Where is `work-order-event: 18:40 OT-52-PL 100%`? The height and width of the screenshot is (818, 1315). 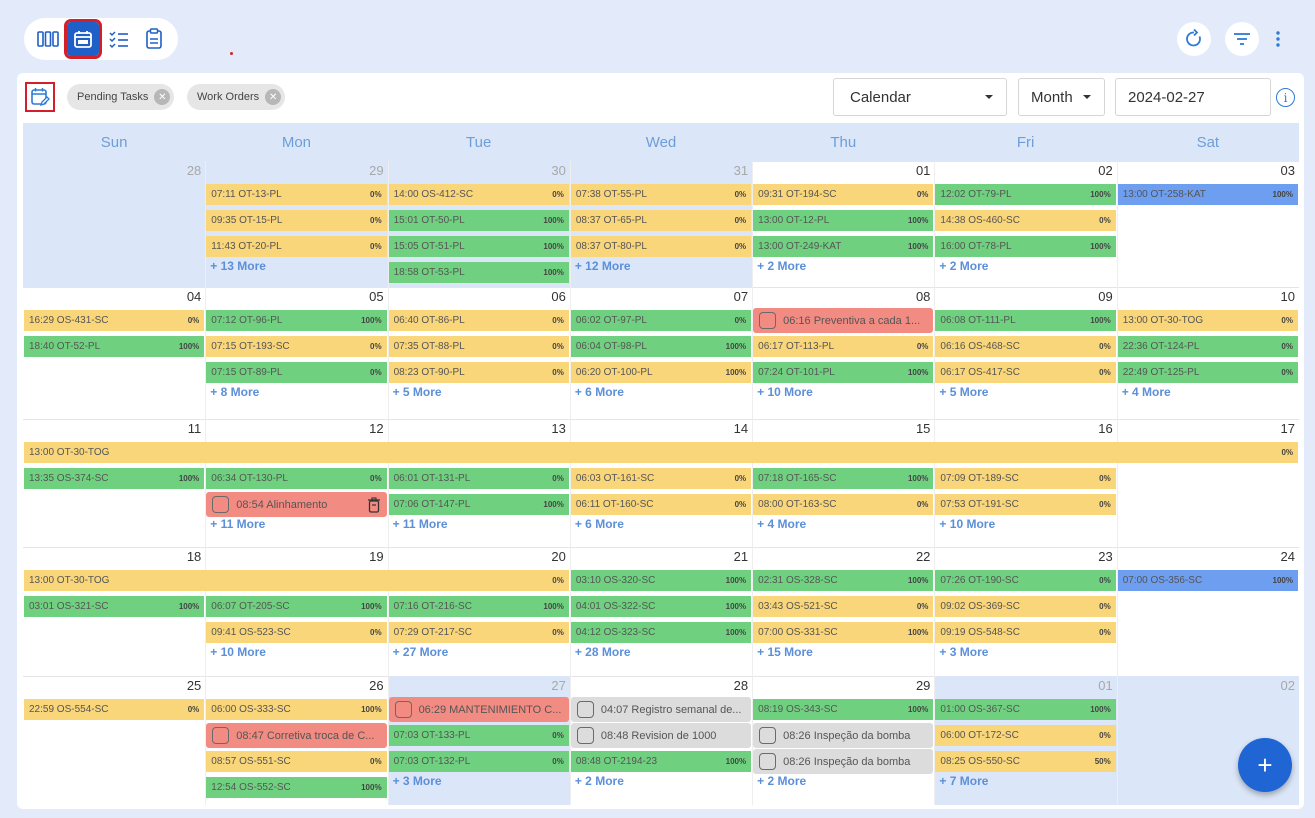 work-order-event: 18:40 OT-52-PL 100% is located at coordinates (114, 346).